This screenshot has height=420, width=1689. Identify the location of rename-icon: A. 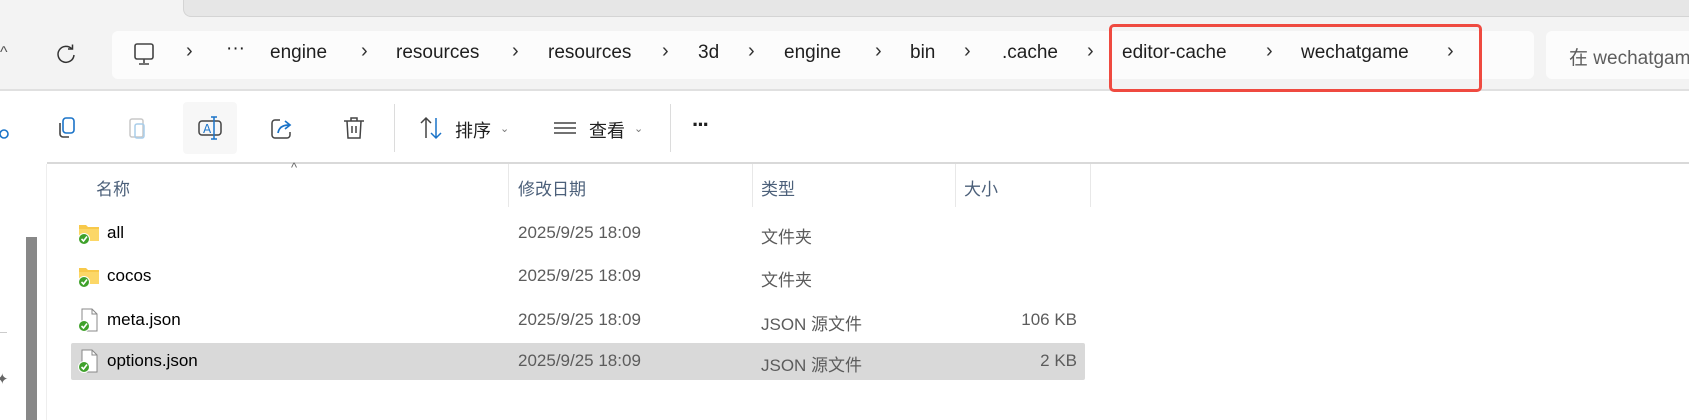
(210, 128).